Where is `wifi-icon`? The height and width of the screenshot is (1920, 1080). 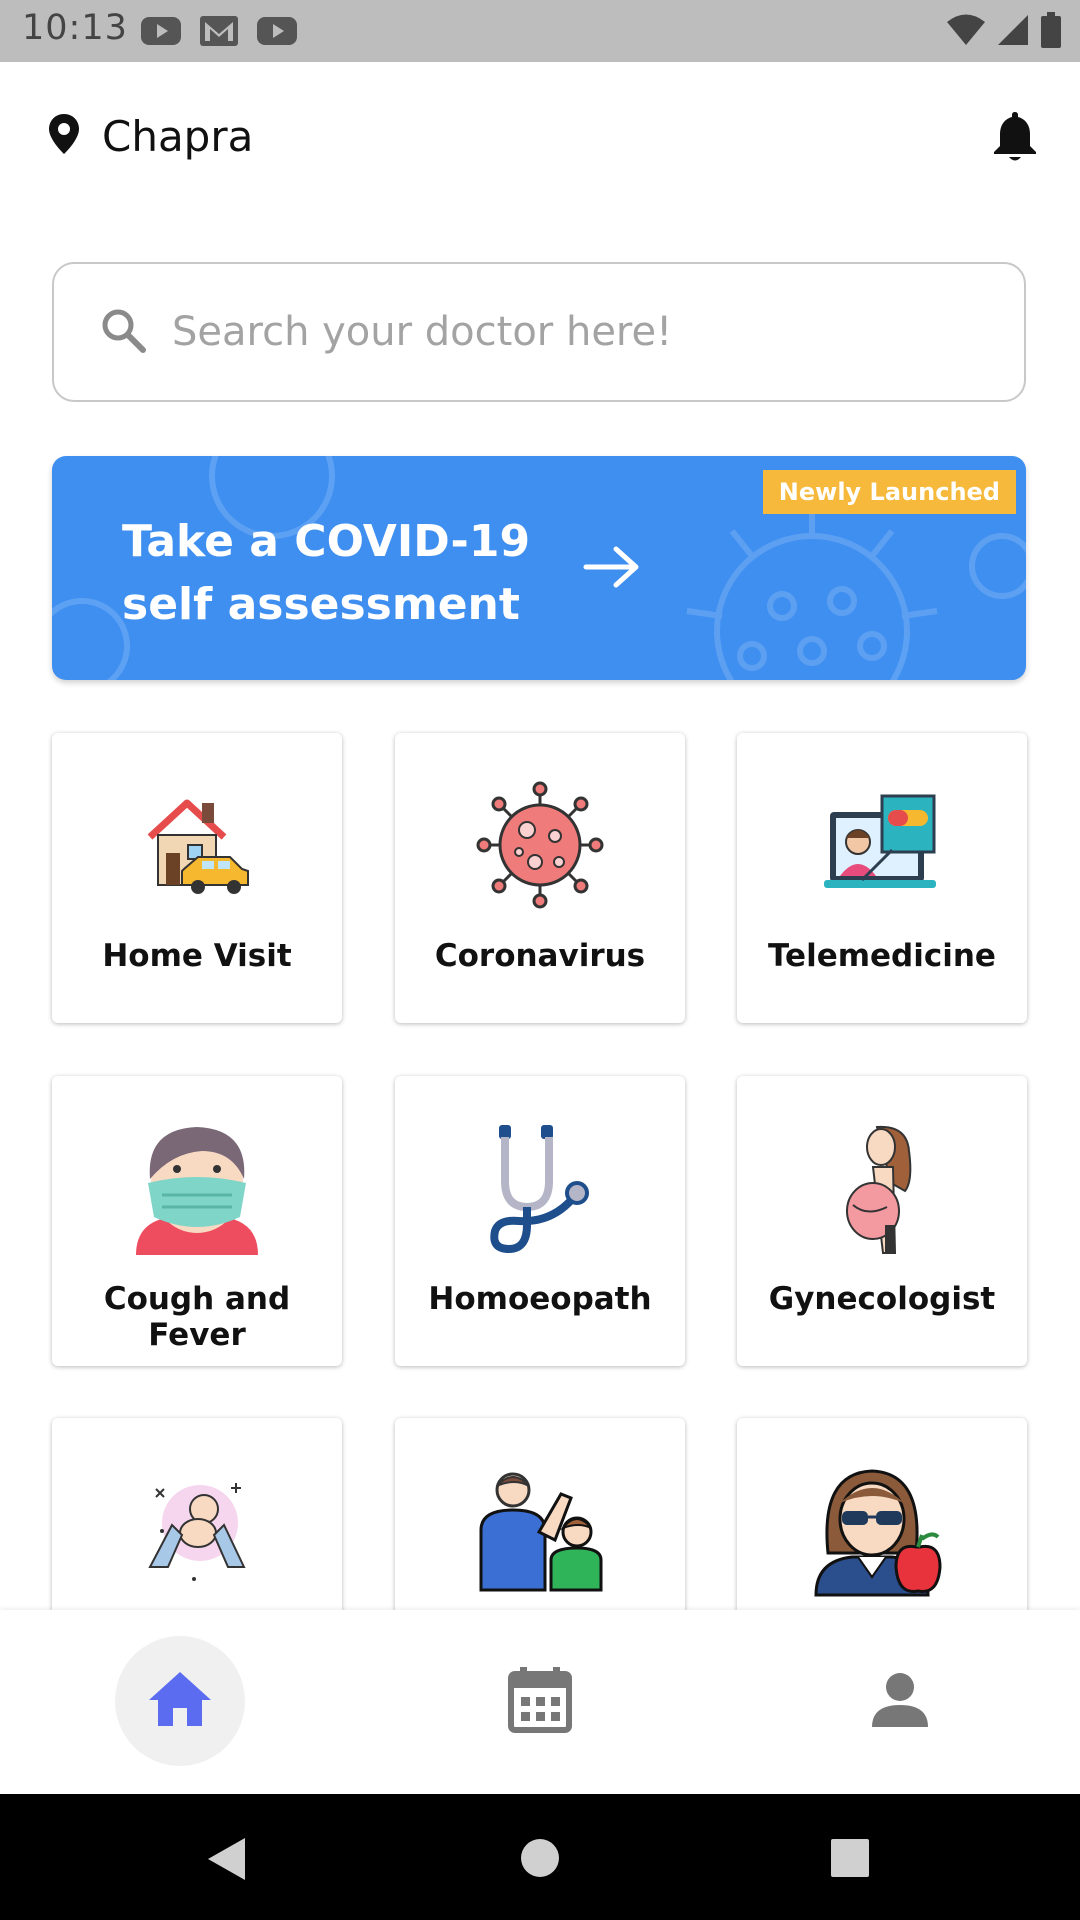
wifi-icon is located at coordinates (966, 32).